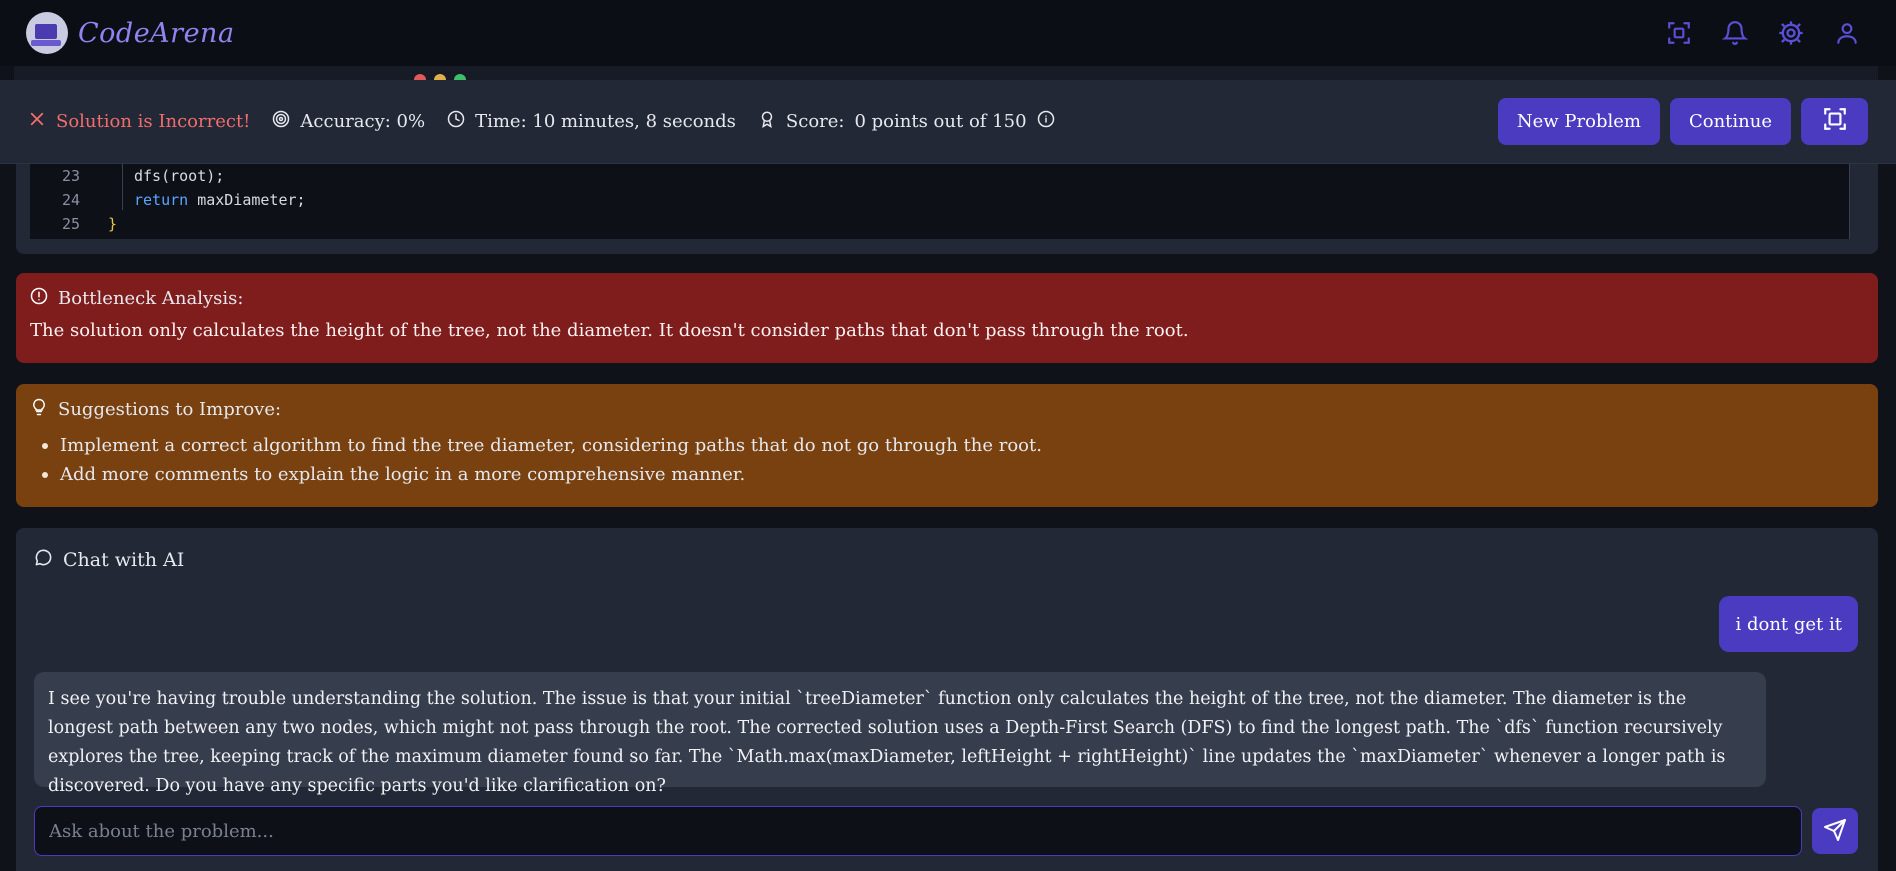 Image resolution: width=1896 pixels, height=871 pixels. What do you see at coordinates (170, 409) in the screenshot?
I see `suggestions-title: Suggestions to Improve:` at bounding box center [170, 409].